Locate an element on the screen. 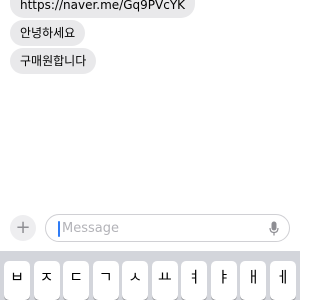 Image resolution: width=320 pixels, height=300 pixels. keyboard-top-row: ㅂ ㅈ ㄷ ㄱ ㅅ ㅛ ㅕ ㅑ ㅐ ㅔ is located at coordinates (150, 280).